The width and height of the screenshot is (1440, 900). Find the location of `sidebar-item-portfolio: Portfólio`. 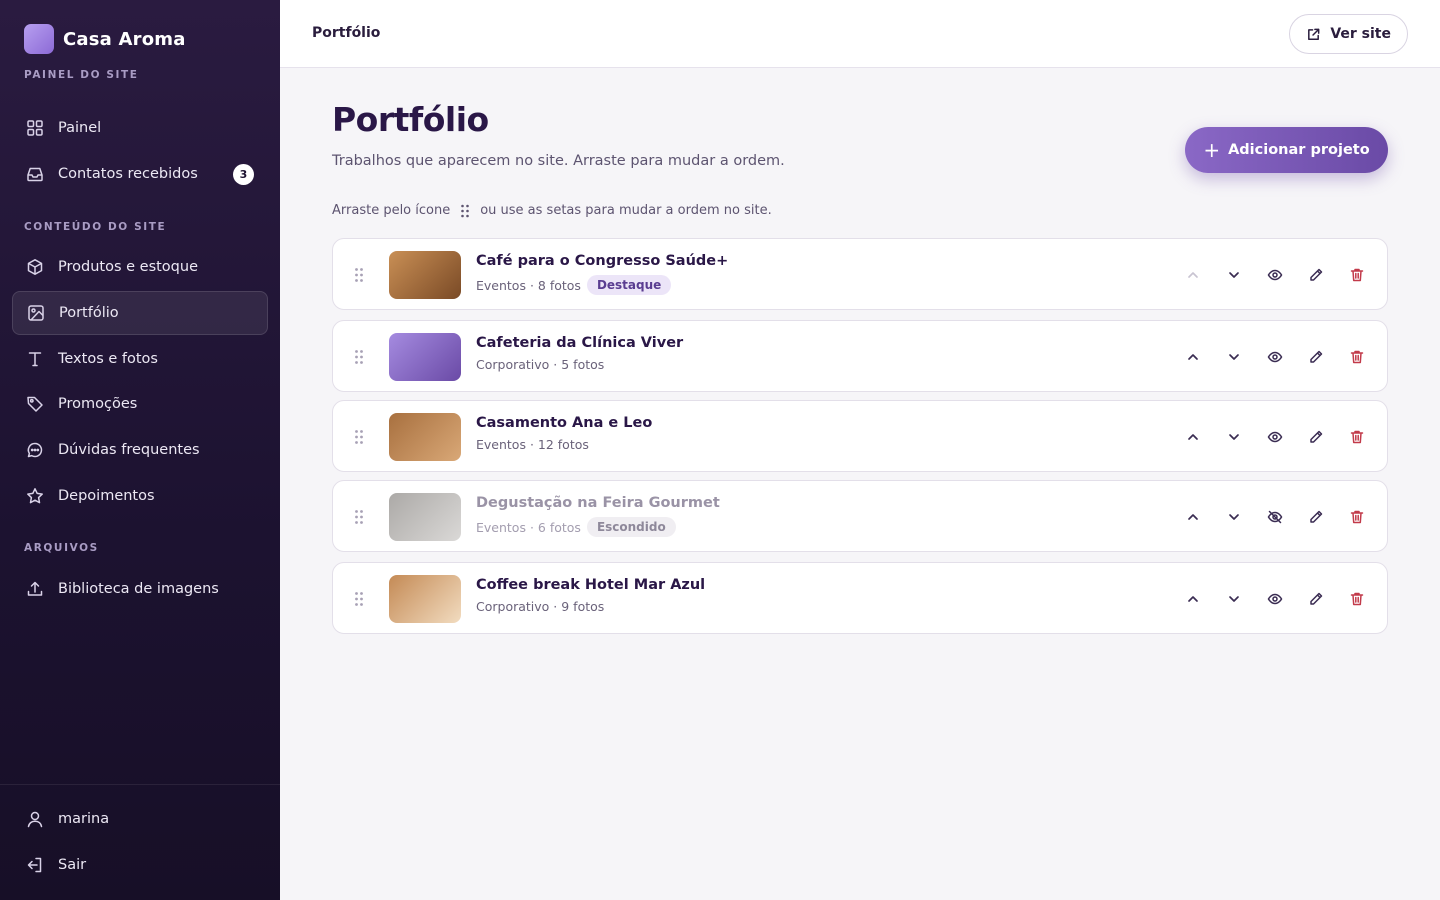

sidebar-item-portfolio: Portfólio is located at coordinates (140, 313).